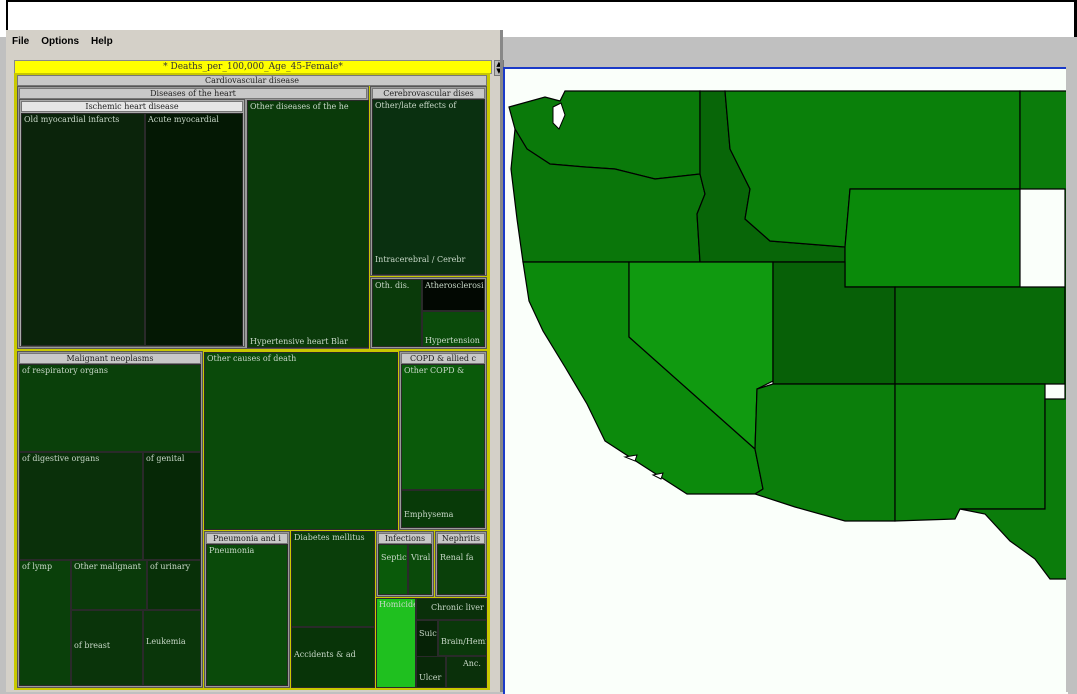  I want to click on leaf-label: Atherosclerosis, so click(455, 285).